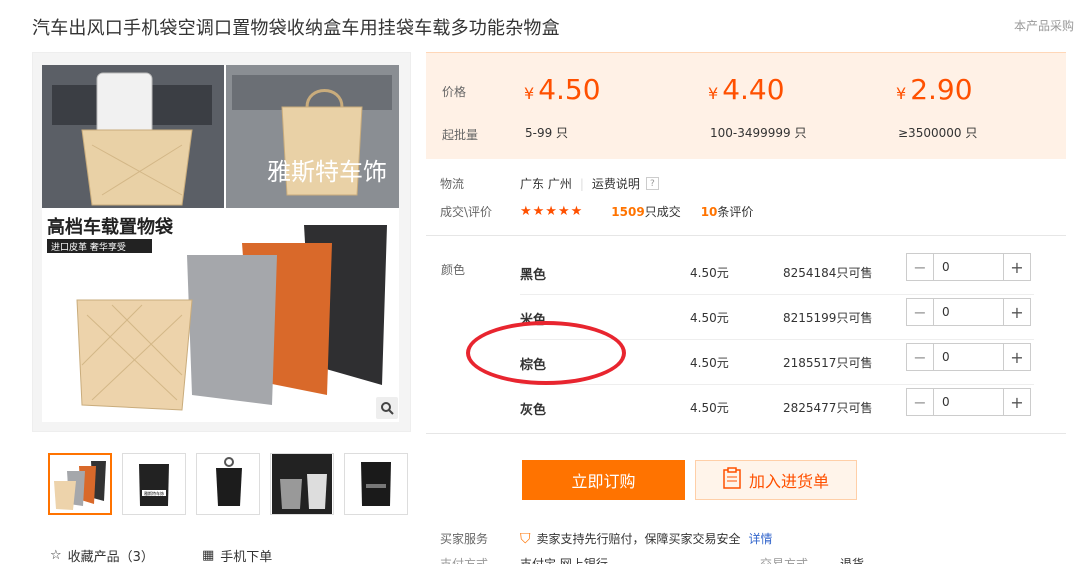 The height and width of the screenshot is (564, 1076). I want to click on review-count-wrap: 10条评价, so click(727, 211).